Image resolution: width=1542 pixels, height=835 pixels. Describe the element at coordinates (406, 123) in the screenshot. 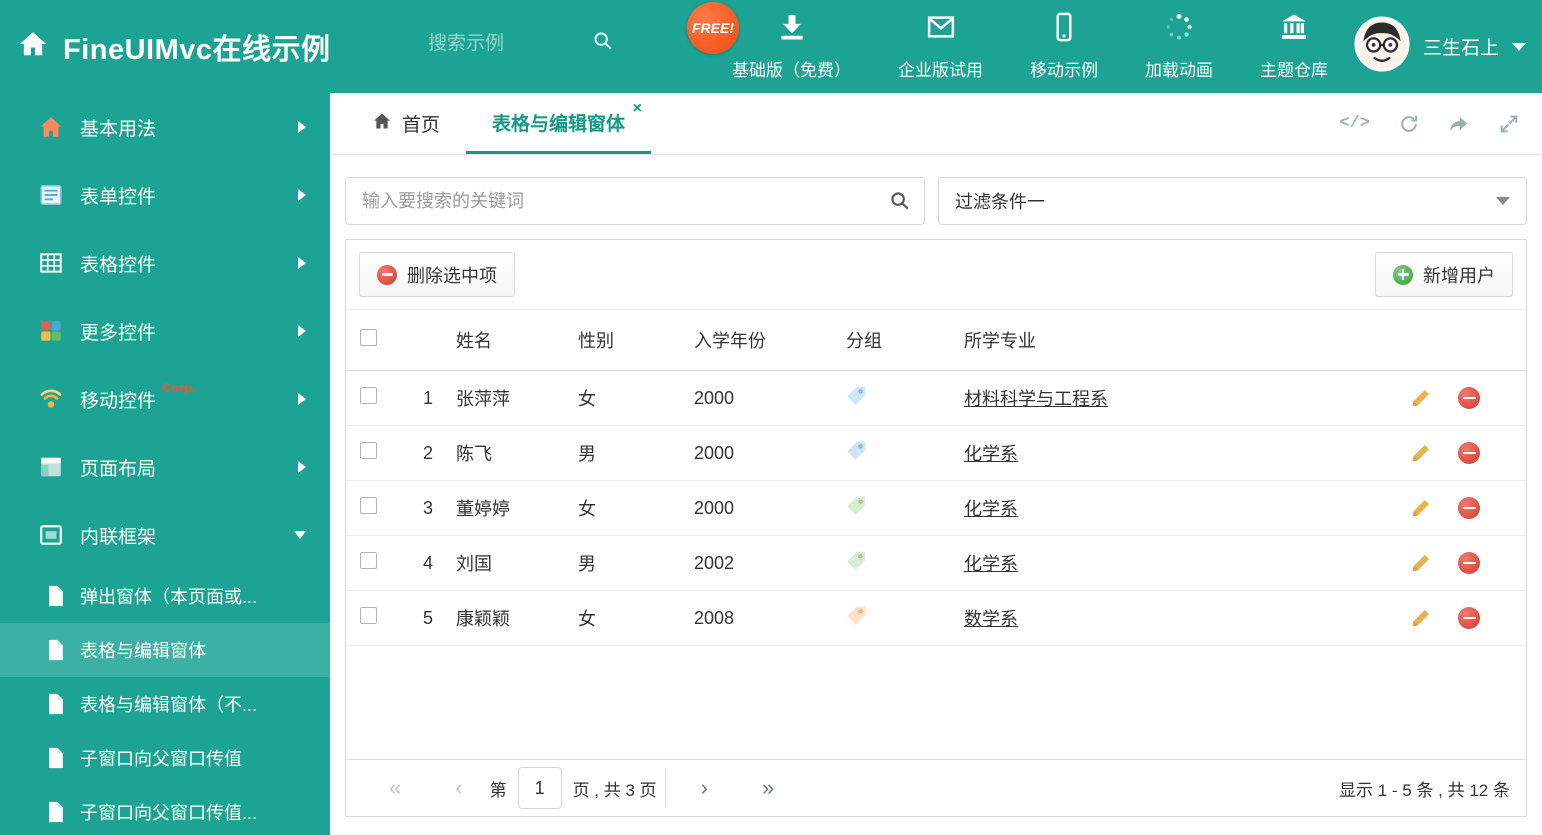

I see `tab-home: 首页` at that location.